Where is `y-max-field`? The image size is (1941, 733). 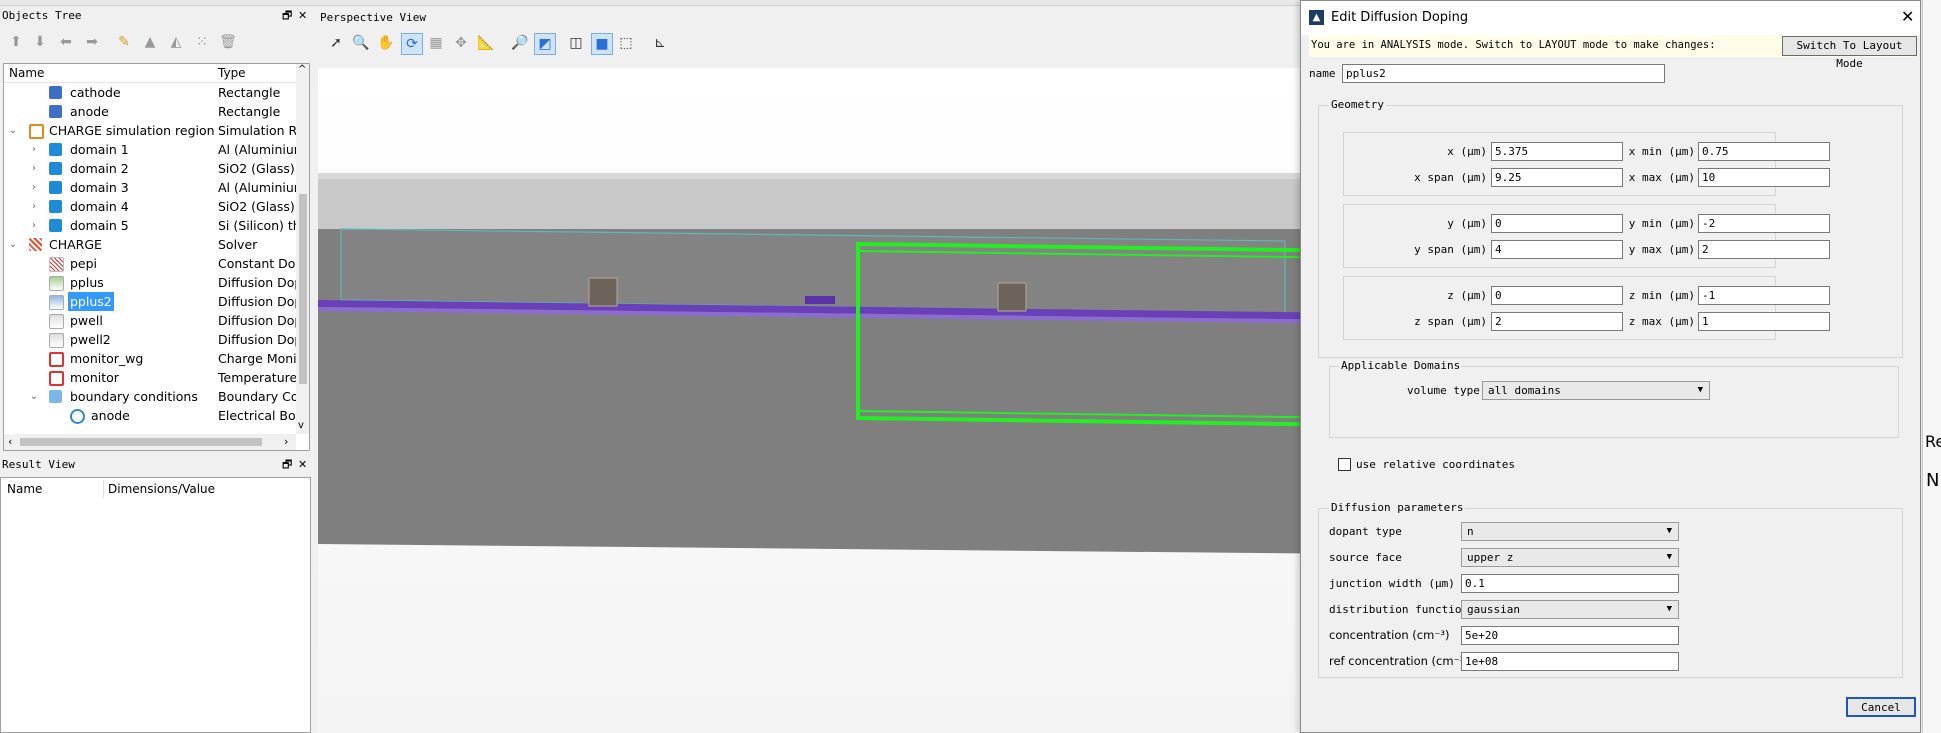 y-max-field is located at coordinates (1764, 249).